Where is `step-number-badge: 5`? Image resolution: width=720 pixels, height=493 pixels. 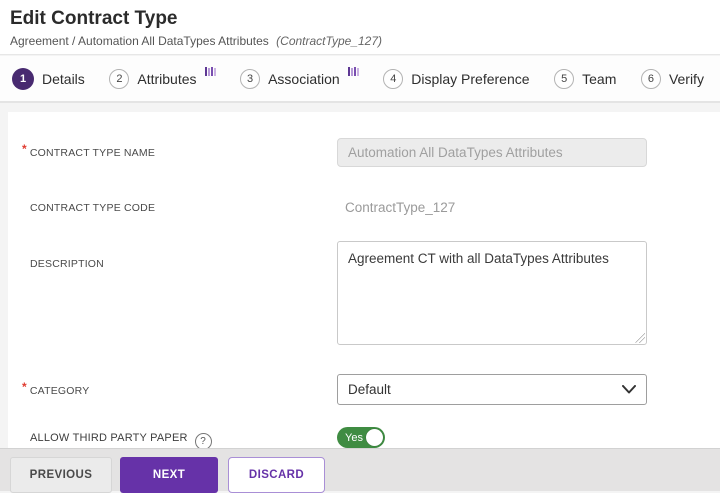
step-number-badge: 5 is located at coordinates (564, 78).